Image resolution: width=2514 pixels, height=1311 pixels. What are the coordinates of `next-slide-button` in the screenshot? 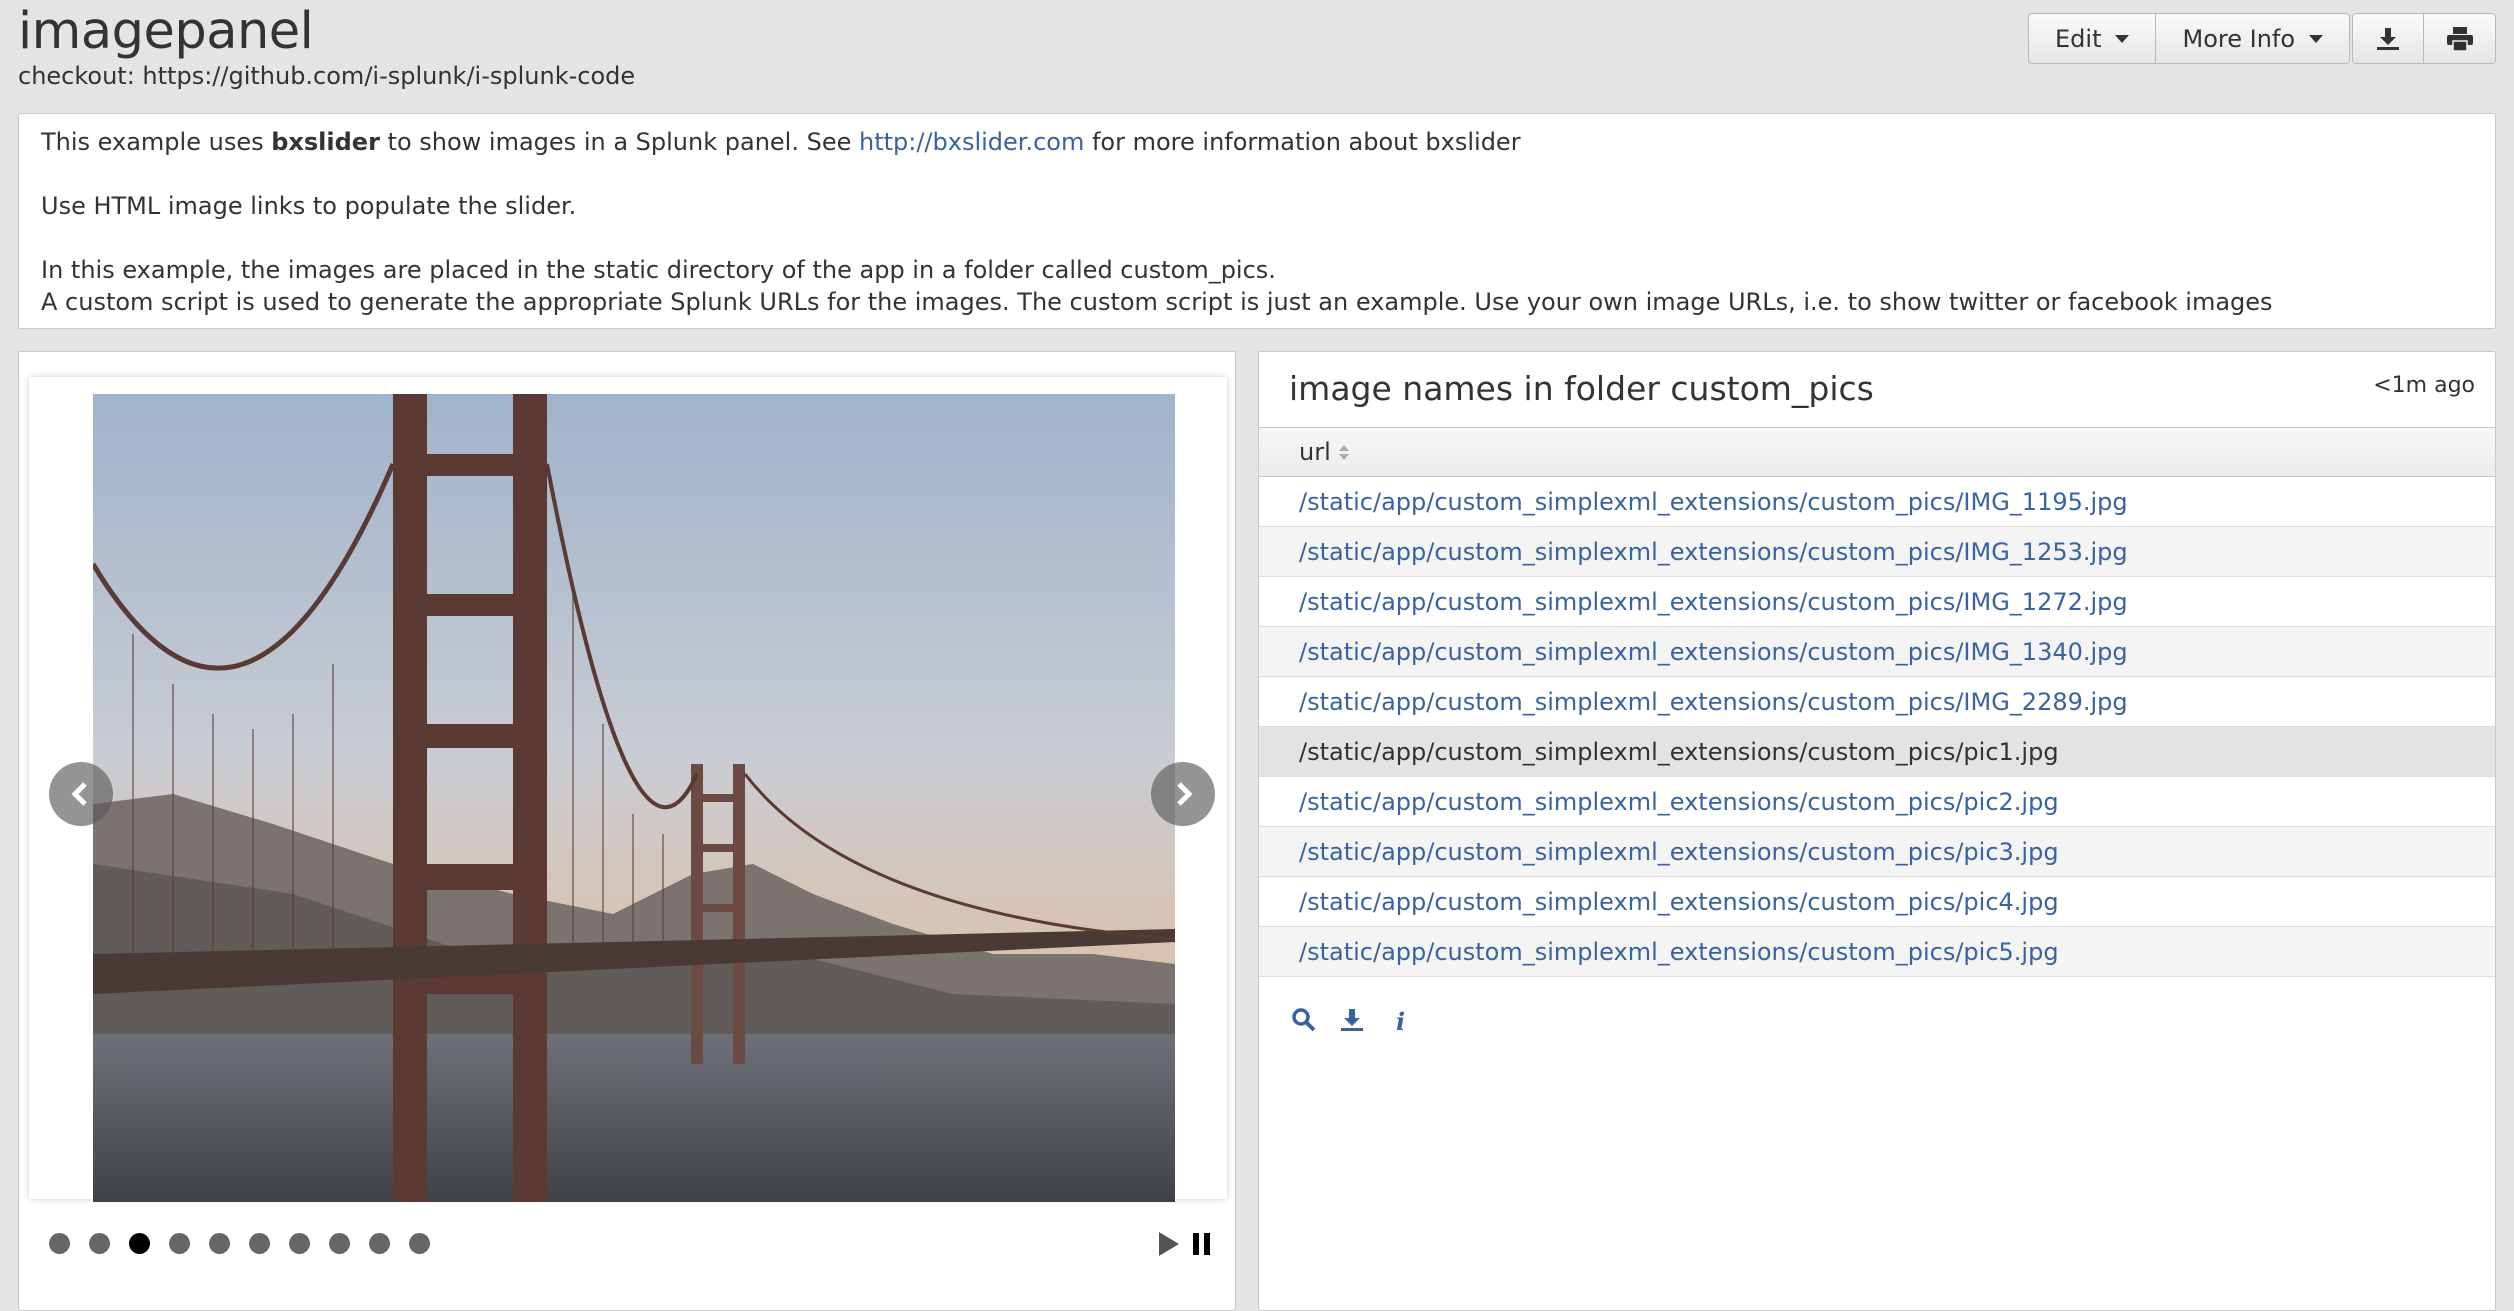 It's located at (1183, 794).